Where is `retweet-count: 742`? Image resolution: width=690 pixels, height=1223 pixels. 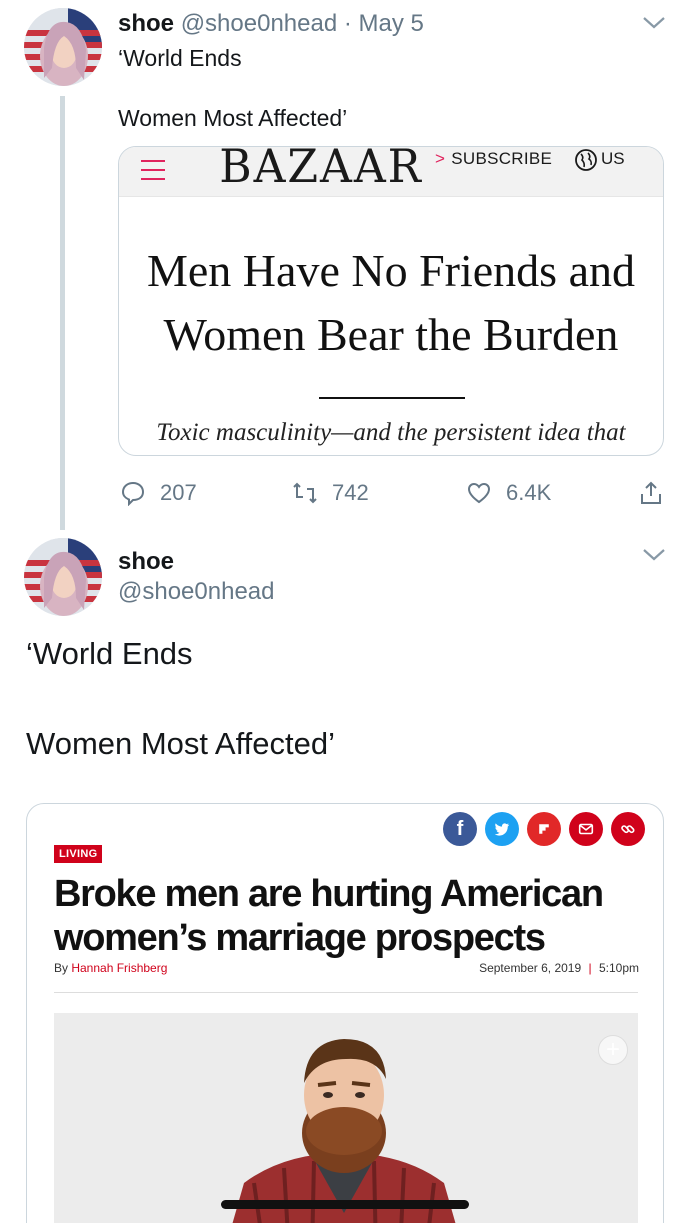 retweet-count: 742 is located at coordinates (350, 492).